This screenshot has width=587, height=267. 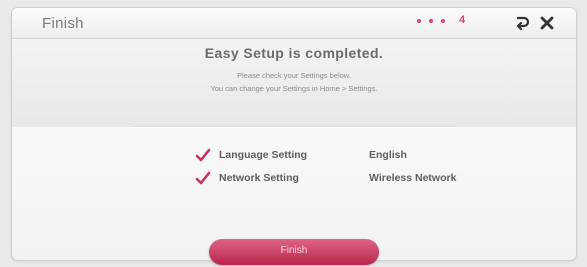 I want to click on completion-headline: Easy Setup is completed., so click(x=294, y=53).